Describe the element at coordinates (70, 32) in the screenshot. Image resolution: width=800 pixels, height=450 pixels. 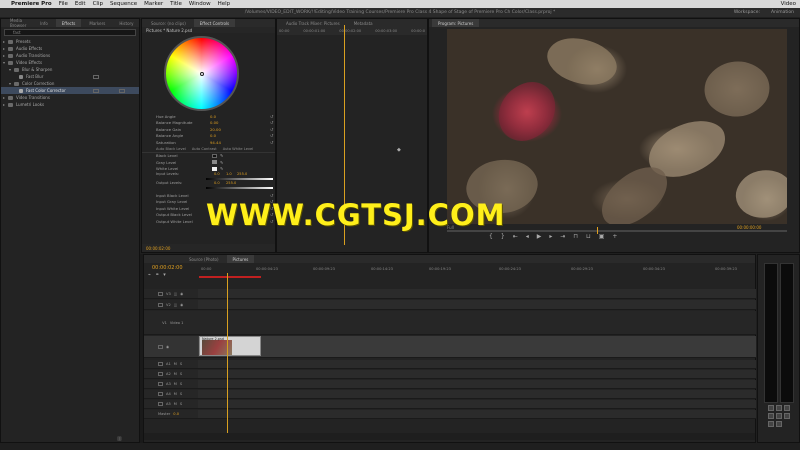
I see `effects-search-input: fast` at that location.